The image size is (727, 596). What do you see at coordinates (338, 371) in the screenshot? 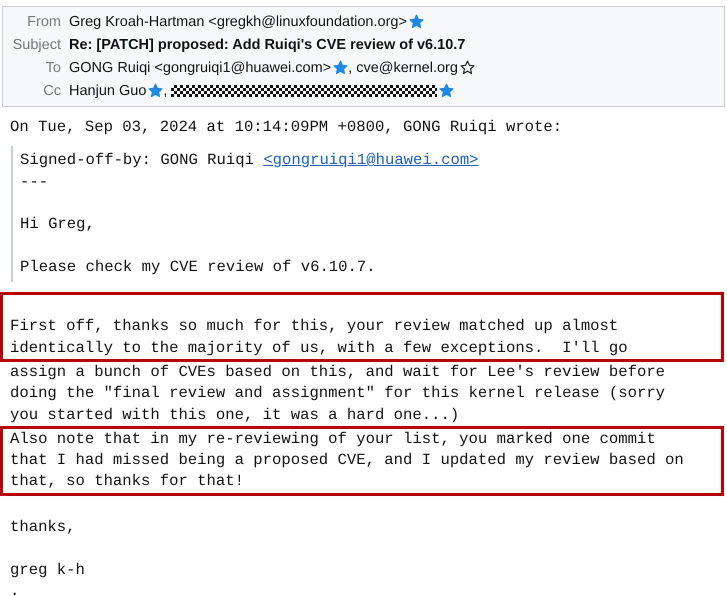
I see `message-line: assign a bunch of CVEs based on this, and wait for Lee's review before` at bounding box center [338, 371].